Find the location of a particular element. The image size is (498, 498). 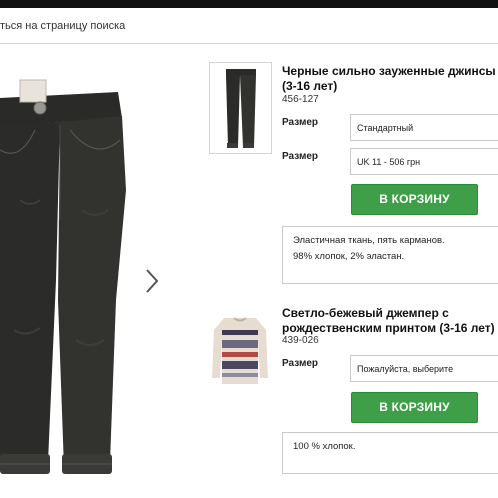

product-2-add-to-cart-button: В КОРЗИНУ is located at coordinates (414, 407).